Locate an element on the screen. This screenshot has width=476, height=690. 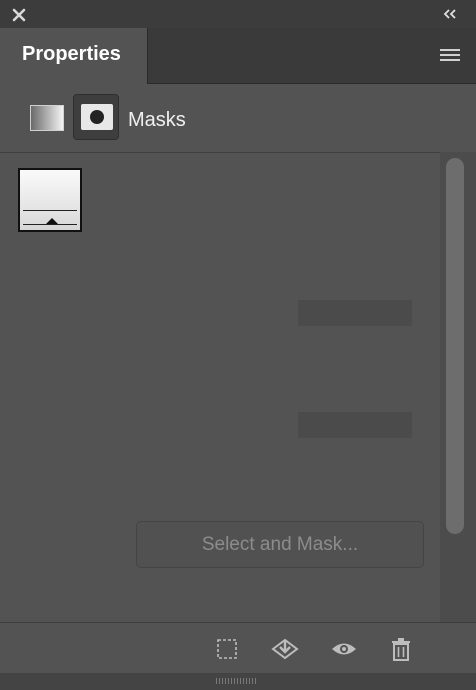
masks-label: Masks is located at coordinates (157, 120).